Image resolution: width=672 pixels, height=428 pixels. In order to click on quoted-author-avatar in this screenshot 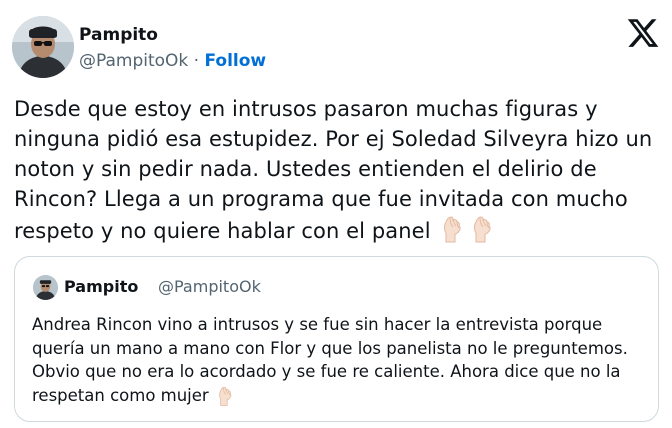, I will do `click(45, 287)`.